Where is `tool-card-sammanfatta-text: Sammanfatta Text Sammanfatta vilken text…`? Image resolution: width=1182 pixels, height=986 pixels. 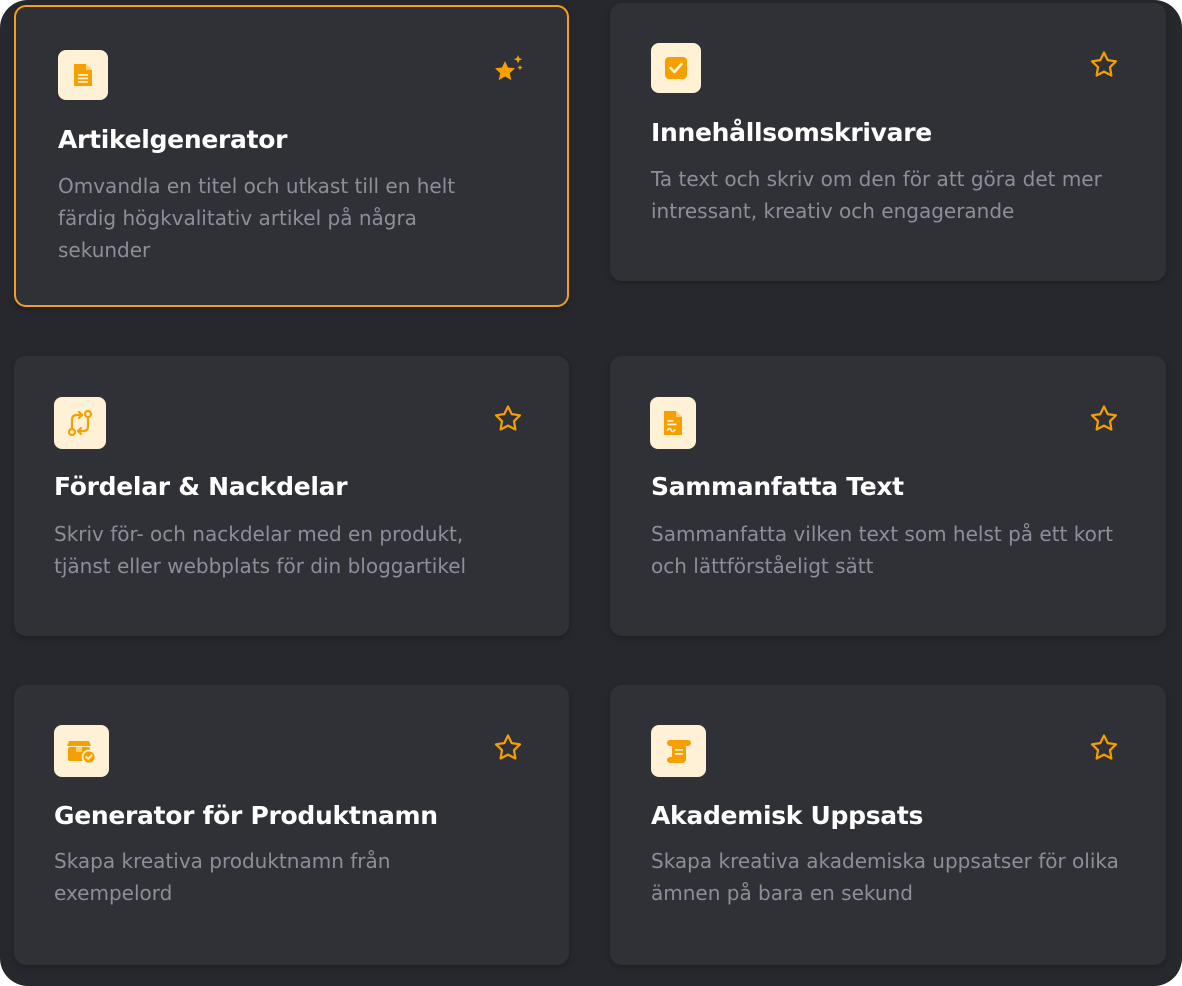 tool-card-sammanfatta-text: Sammanfatta Text Sammanfatta vilken text… is located at coordinates (888, 496).